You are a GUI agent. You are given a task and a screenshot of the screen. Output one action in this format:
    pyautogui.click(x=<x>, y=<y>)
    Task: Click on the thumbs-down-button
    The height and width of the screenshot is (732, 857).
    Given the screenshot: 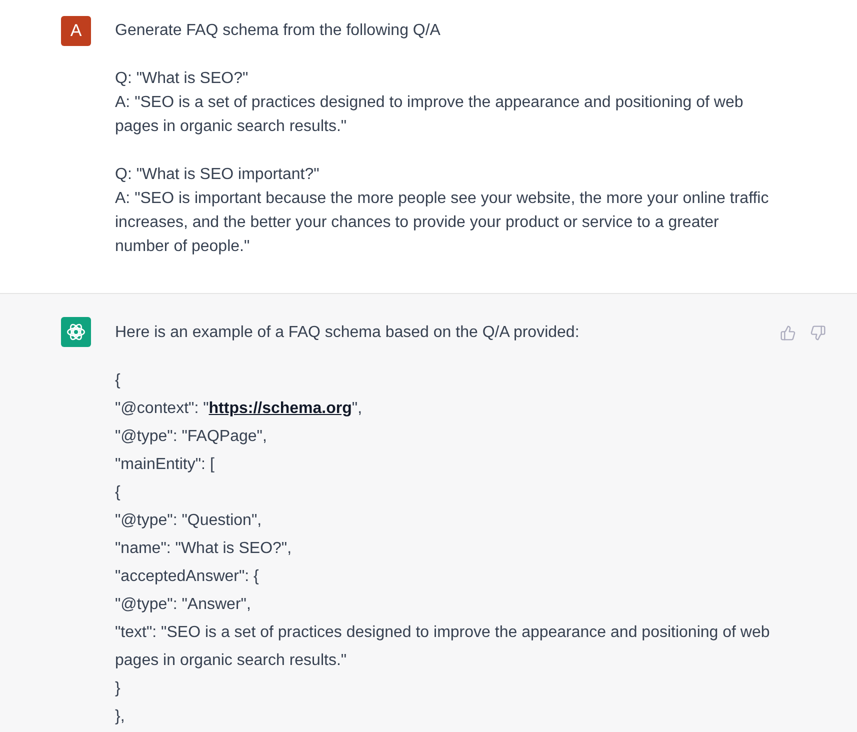 What is the action you would take?
    pyautogui.click(x=818, y=333)
    